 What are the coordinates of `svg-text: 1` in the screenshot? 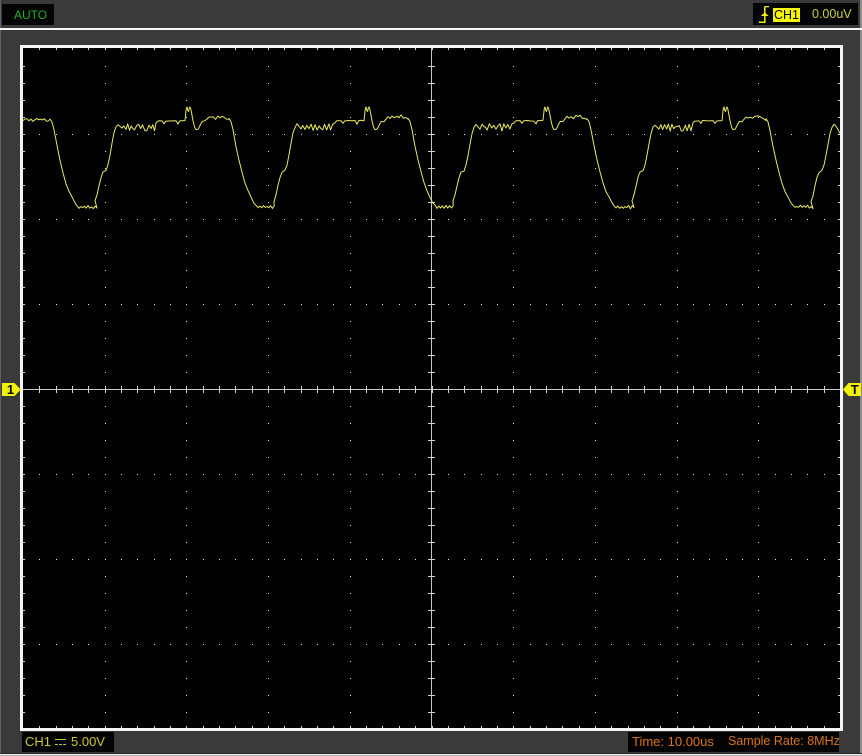 It's located at (10, 389).